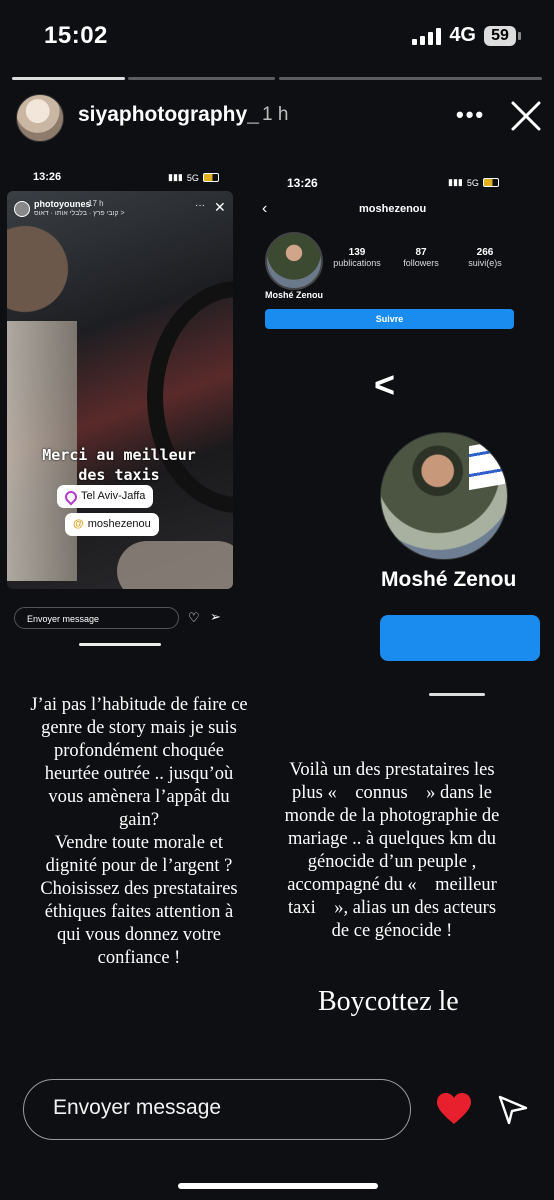 This screenshot has height=1200, width=554. What do you see at coordinates (357, 252) in the screenshot?
I see `stat-value: 139` at bounding box center [357, 252].